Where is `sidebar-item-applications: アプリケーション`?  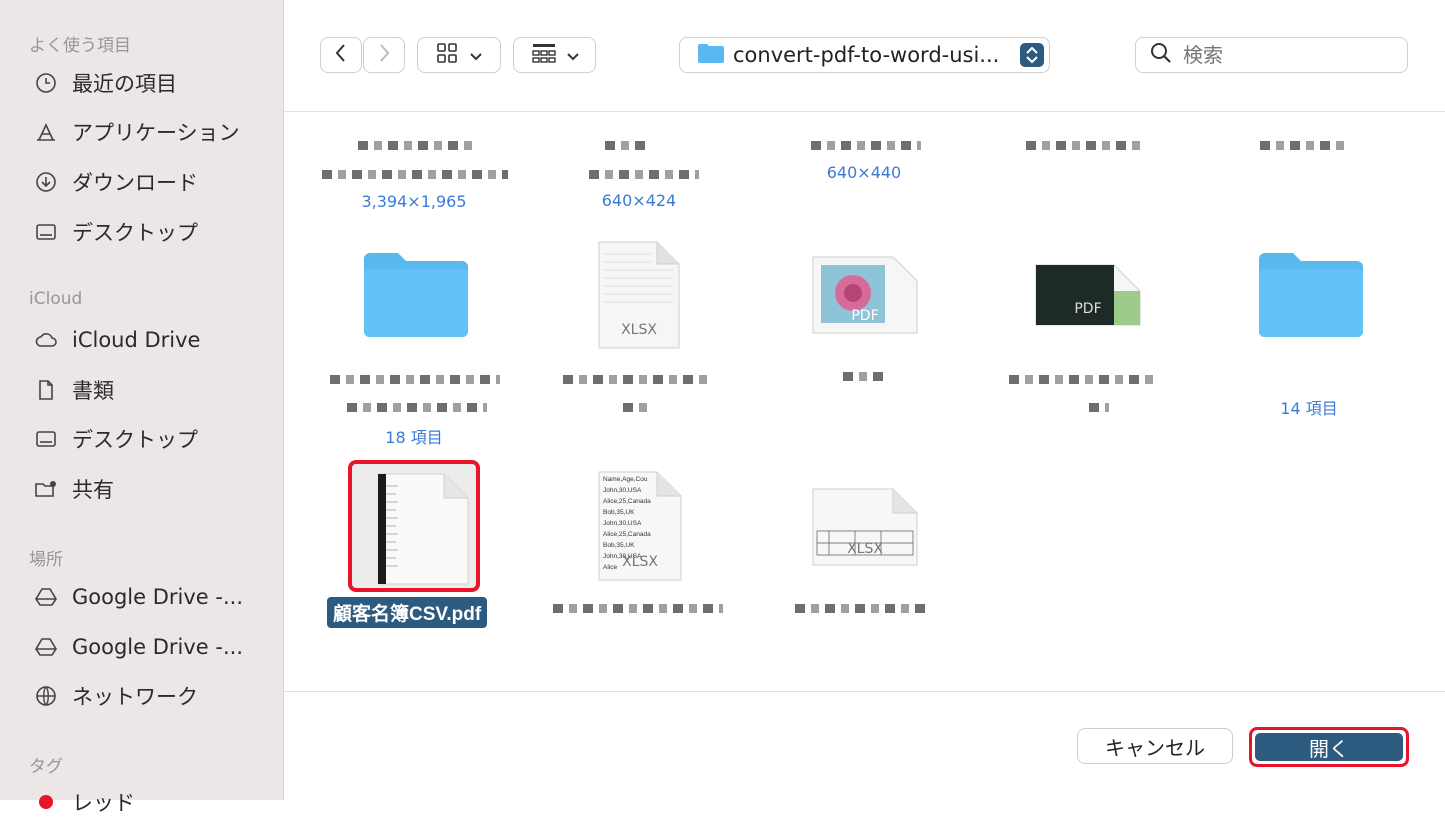
sidebar-item-applications: アプリケーション is located at coordinates (136, 132).